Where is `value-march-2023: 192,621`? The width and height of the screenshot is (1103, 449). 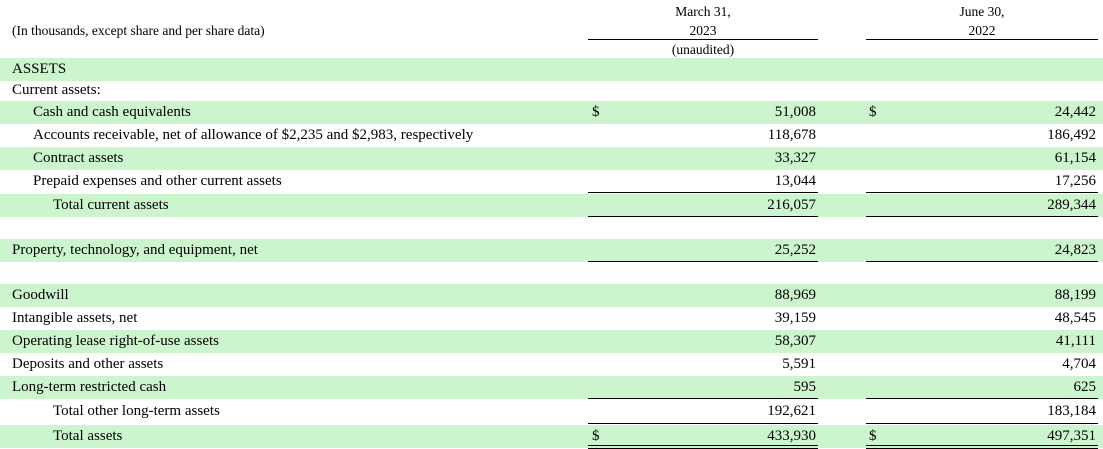 value-march-2023: 192,621 is located at coordinates (791, 411).